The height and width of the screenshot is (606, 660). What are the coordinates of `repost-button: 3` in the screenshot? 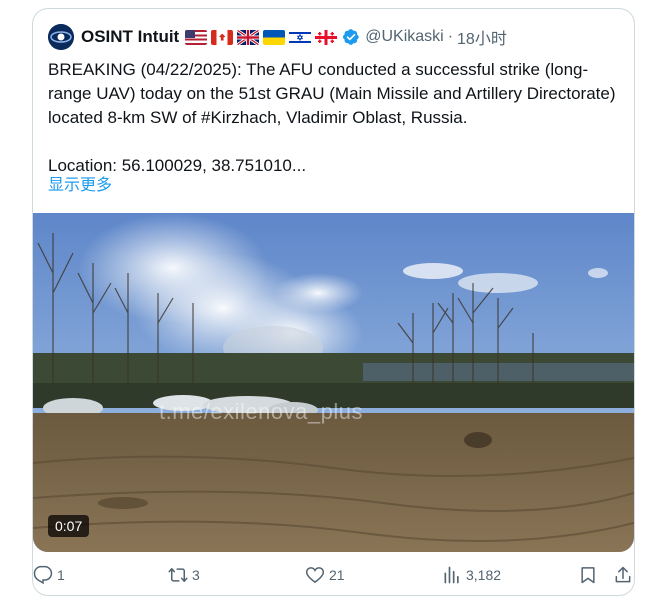 It's located at (184, 575).